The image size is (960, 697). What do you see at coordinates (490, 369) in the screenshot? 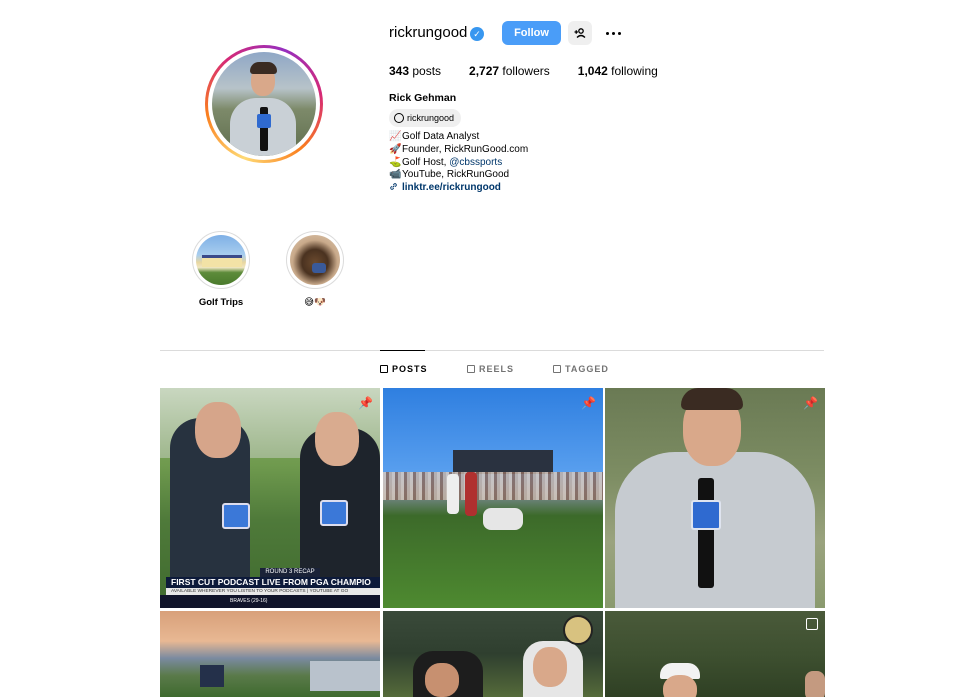
I see `tab-reels: REELS` at bounding box center [490, 369].